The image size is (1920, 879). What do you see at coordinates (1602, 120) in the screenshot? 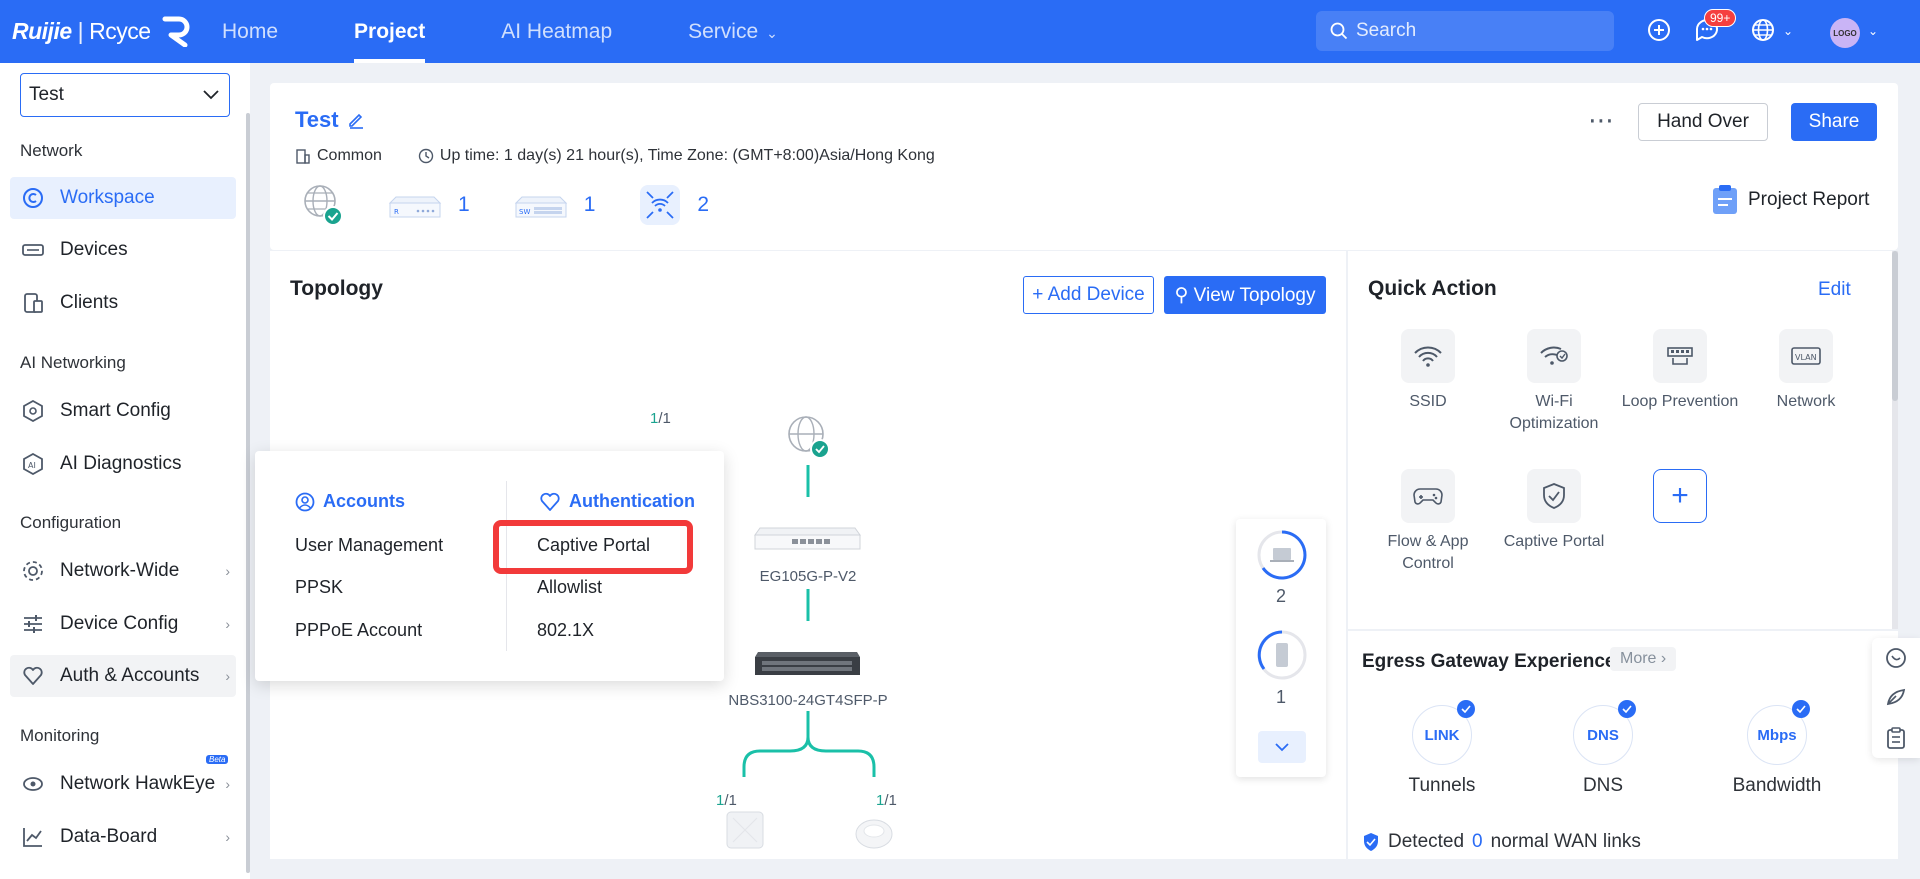
I see `more-options-icon: ⋯` at bounding box center [1602, 120].